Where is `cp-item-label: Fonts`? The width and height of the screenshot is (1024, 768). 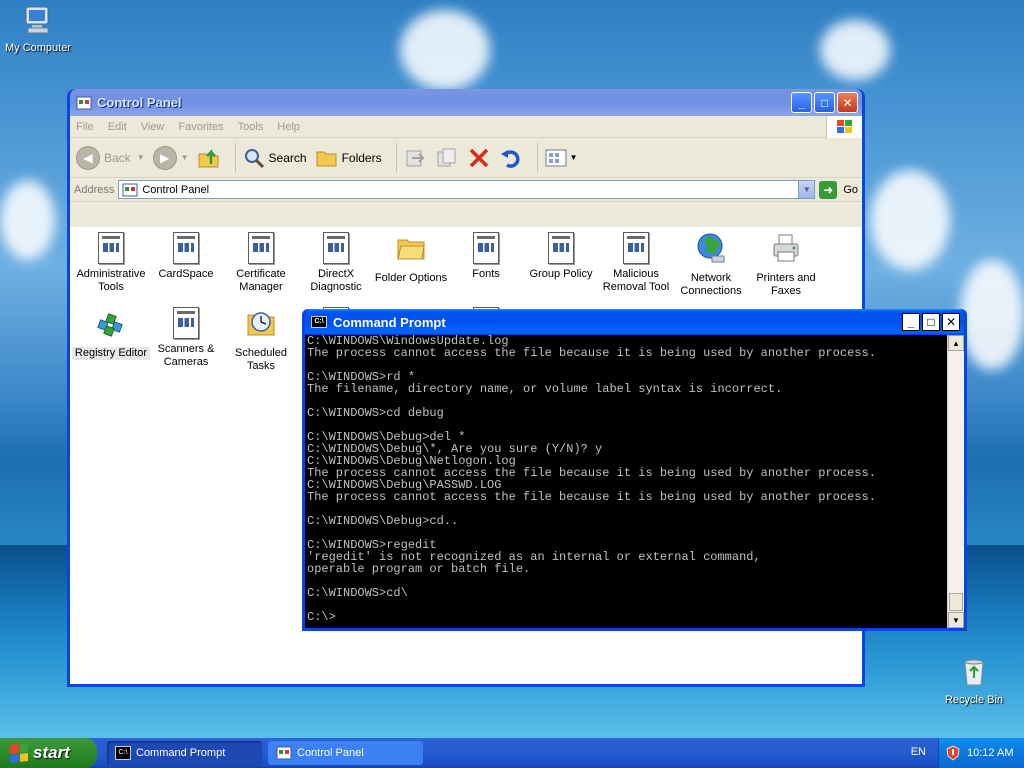 cp-item-label: Fonts is located at coordinates (486, 274).